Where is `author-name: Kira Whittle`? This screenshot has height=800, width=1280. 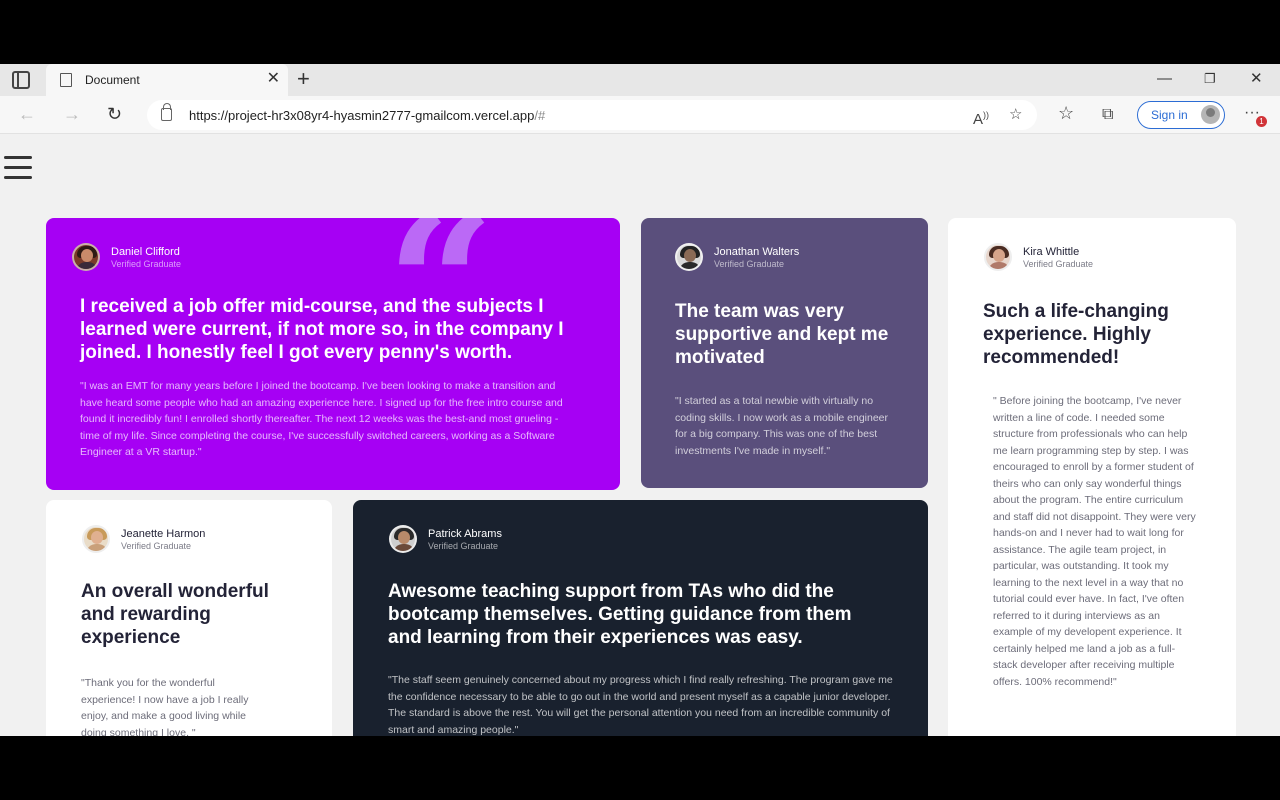
author-name: Kira Whittle is located at coordinates (1051, 252).